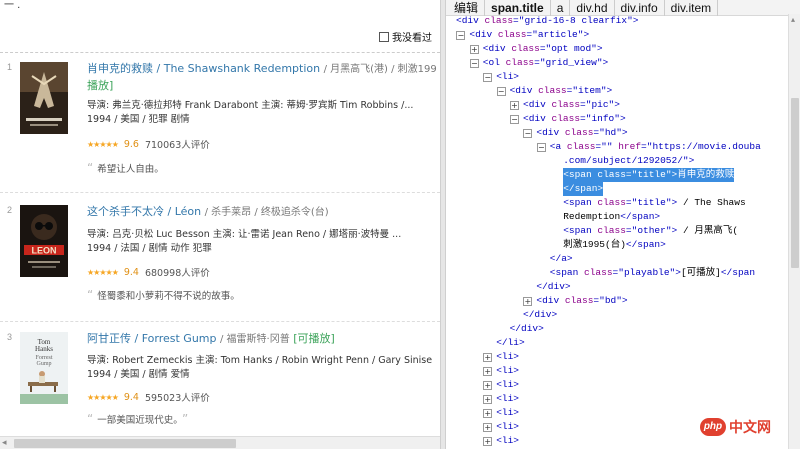  Describe the element at coordinates (314, 338) in the screenshot. I see `playable-link: [可播放]` at that location.